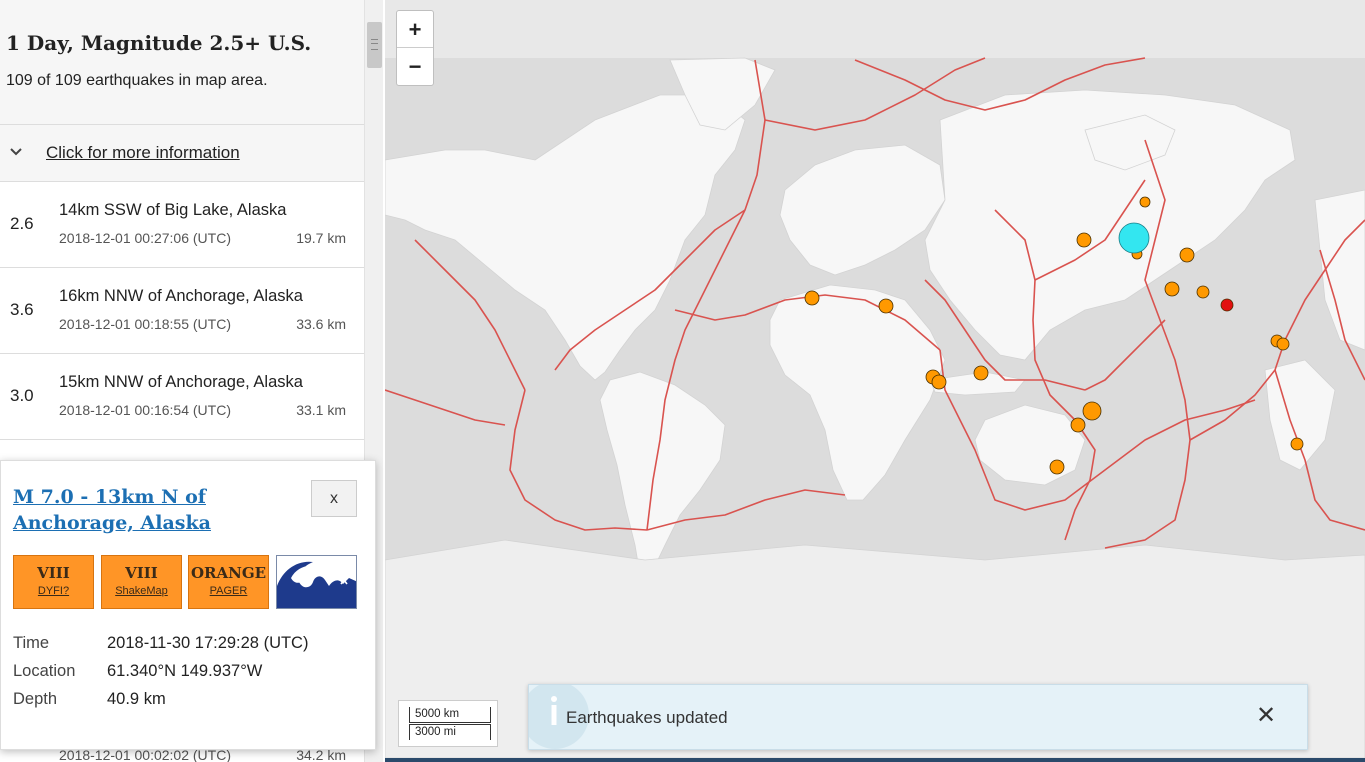  I want to click on pager-button: ORANGE PAGER, so click(228, 582).